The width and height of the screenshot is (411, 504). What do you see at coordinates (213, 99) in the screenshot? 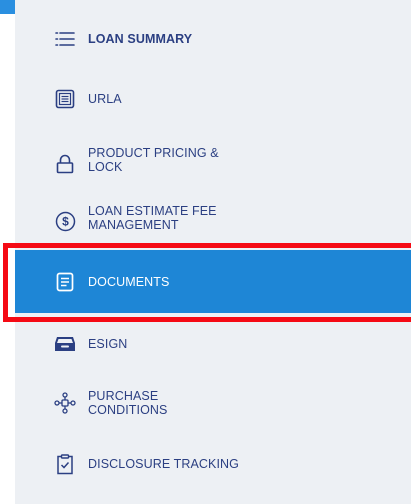
I see `sidebar-item-urla: URLA` at bounding box center [213, 99].